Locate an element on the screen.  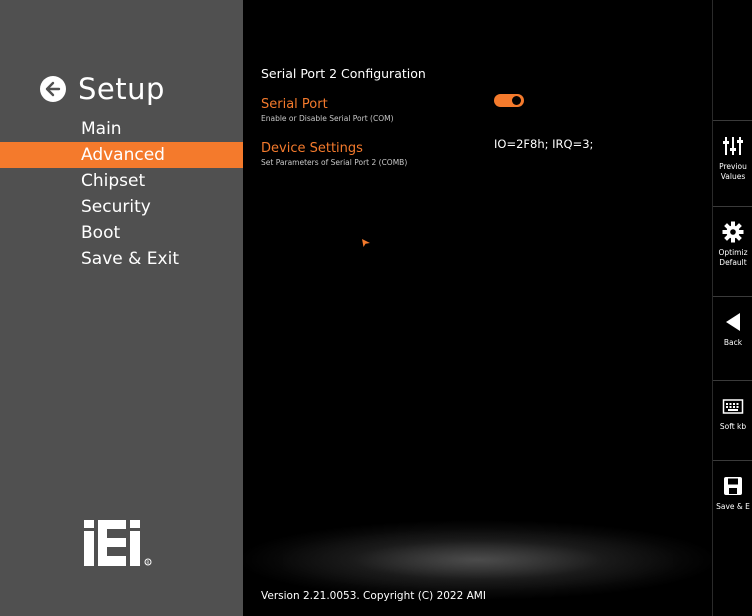
rail-label: Values is located at coordinates (733, 176).